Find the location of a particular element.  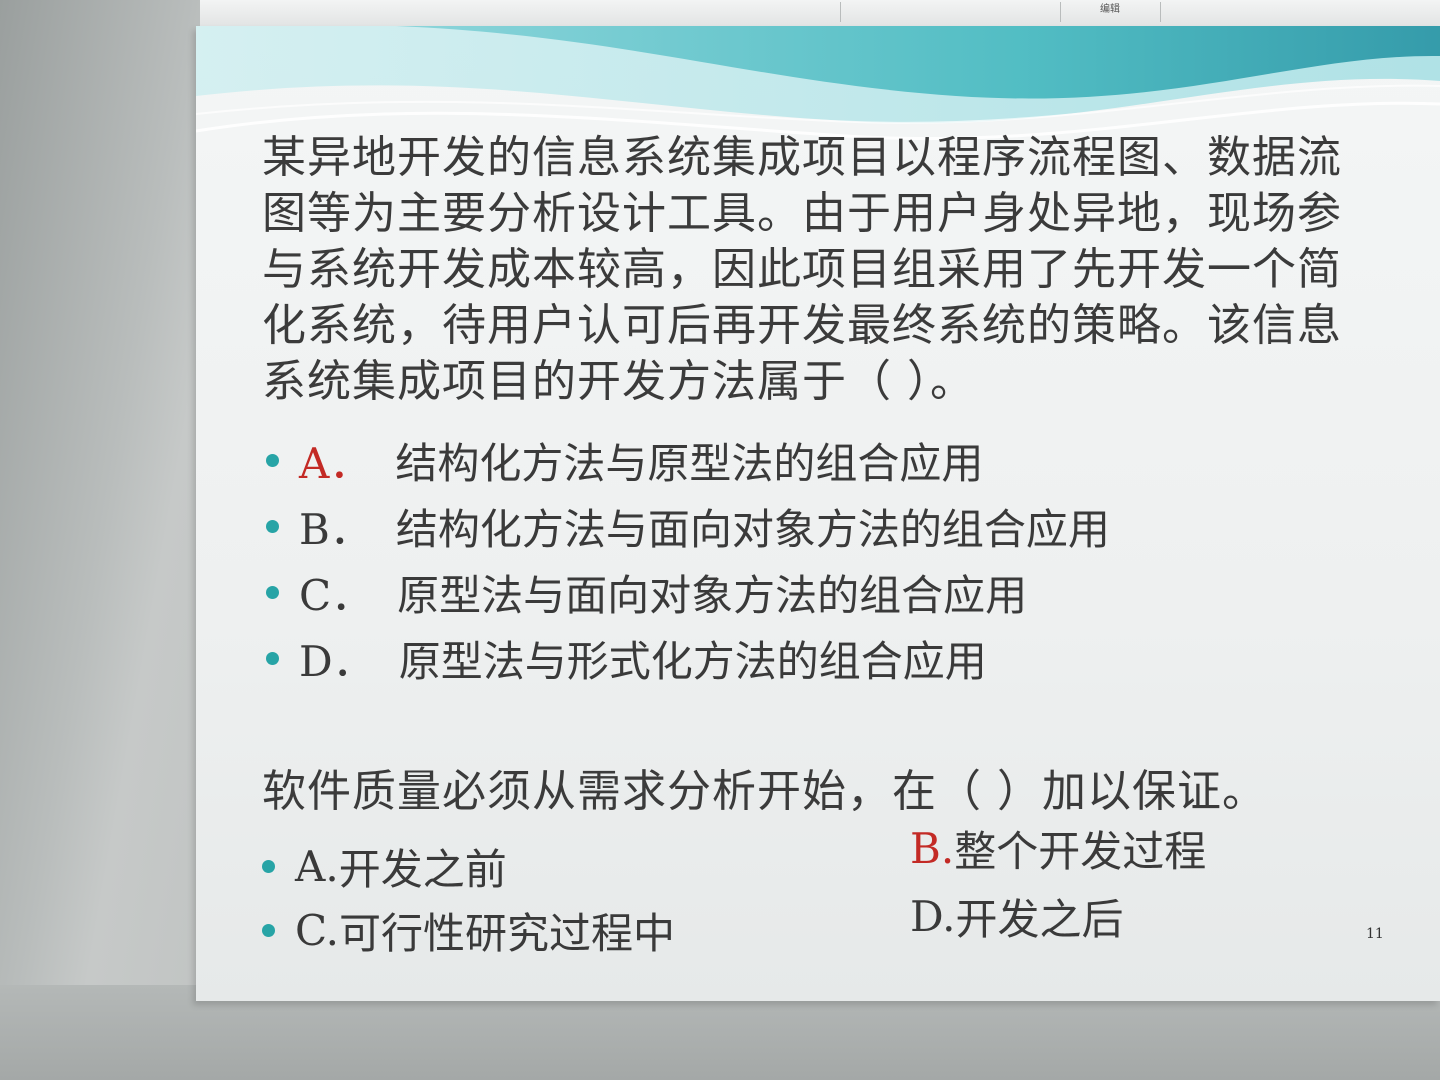

q1-option-d: D． 原型法与形式化方法的组合应用 is located at coordinates (626, 658).